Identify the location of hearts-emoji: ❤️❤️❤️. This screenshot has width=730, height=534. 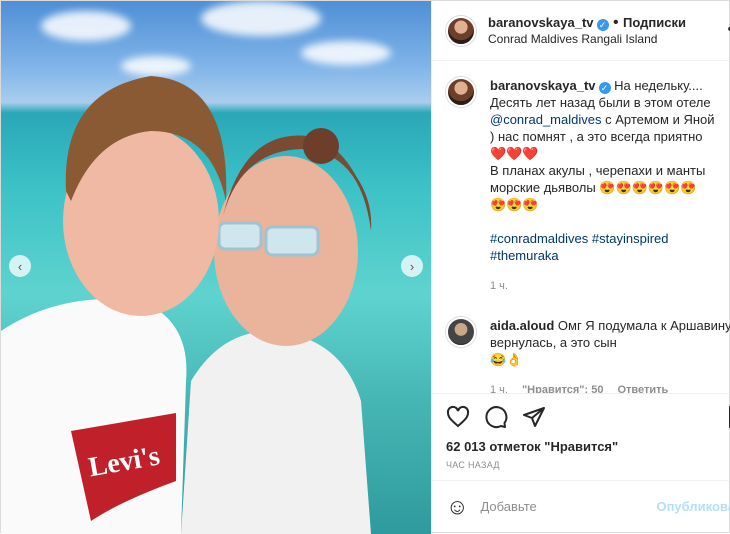
(514, 153).